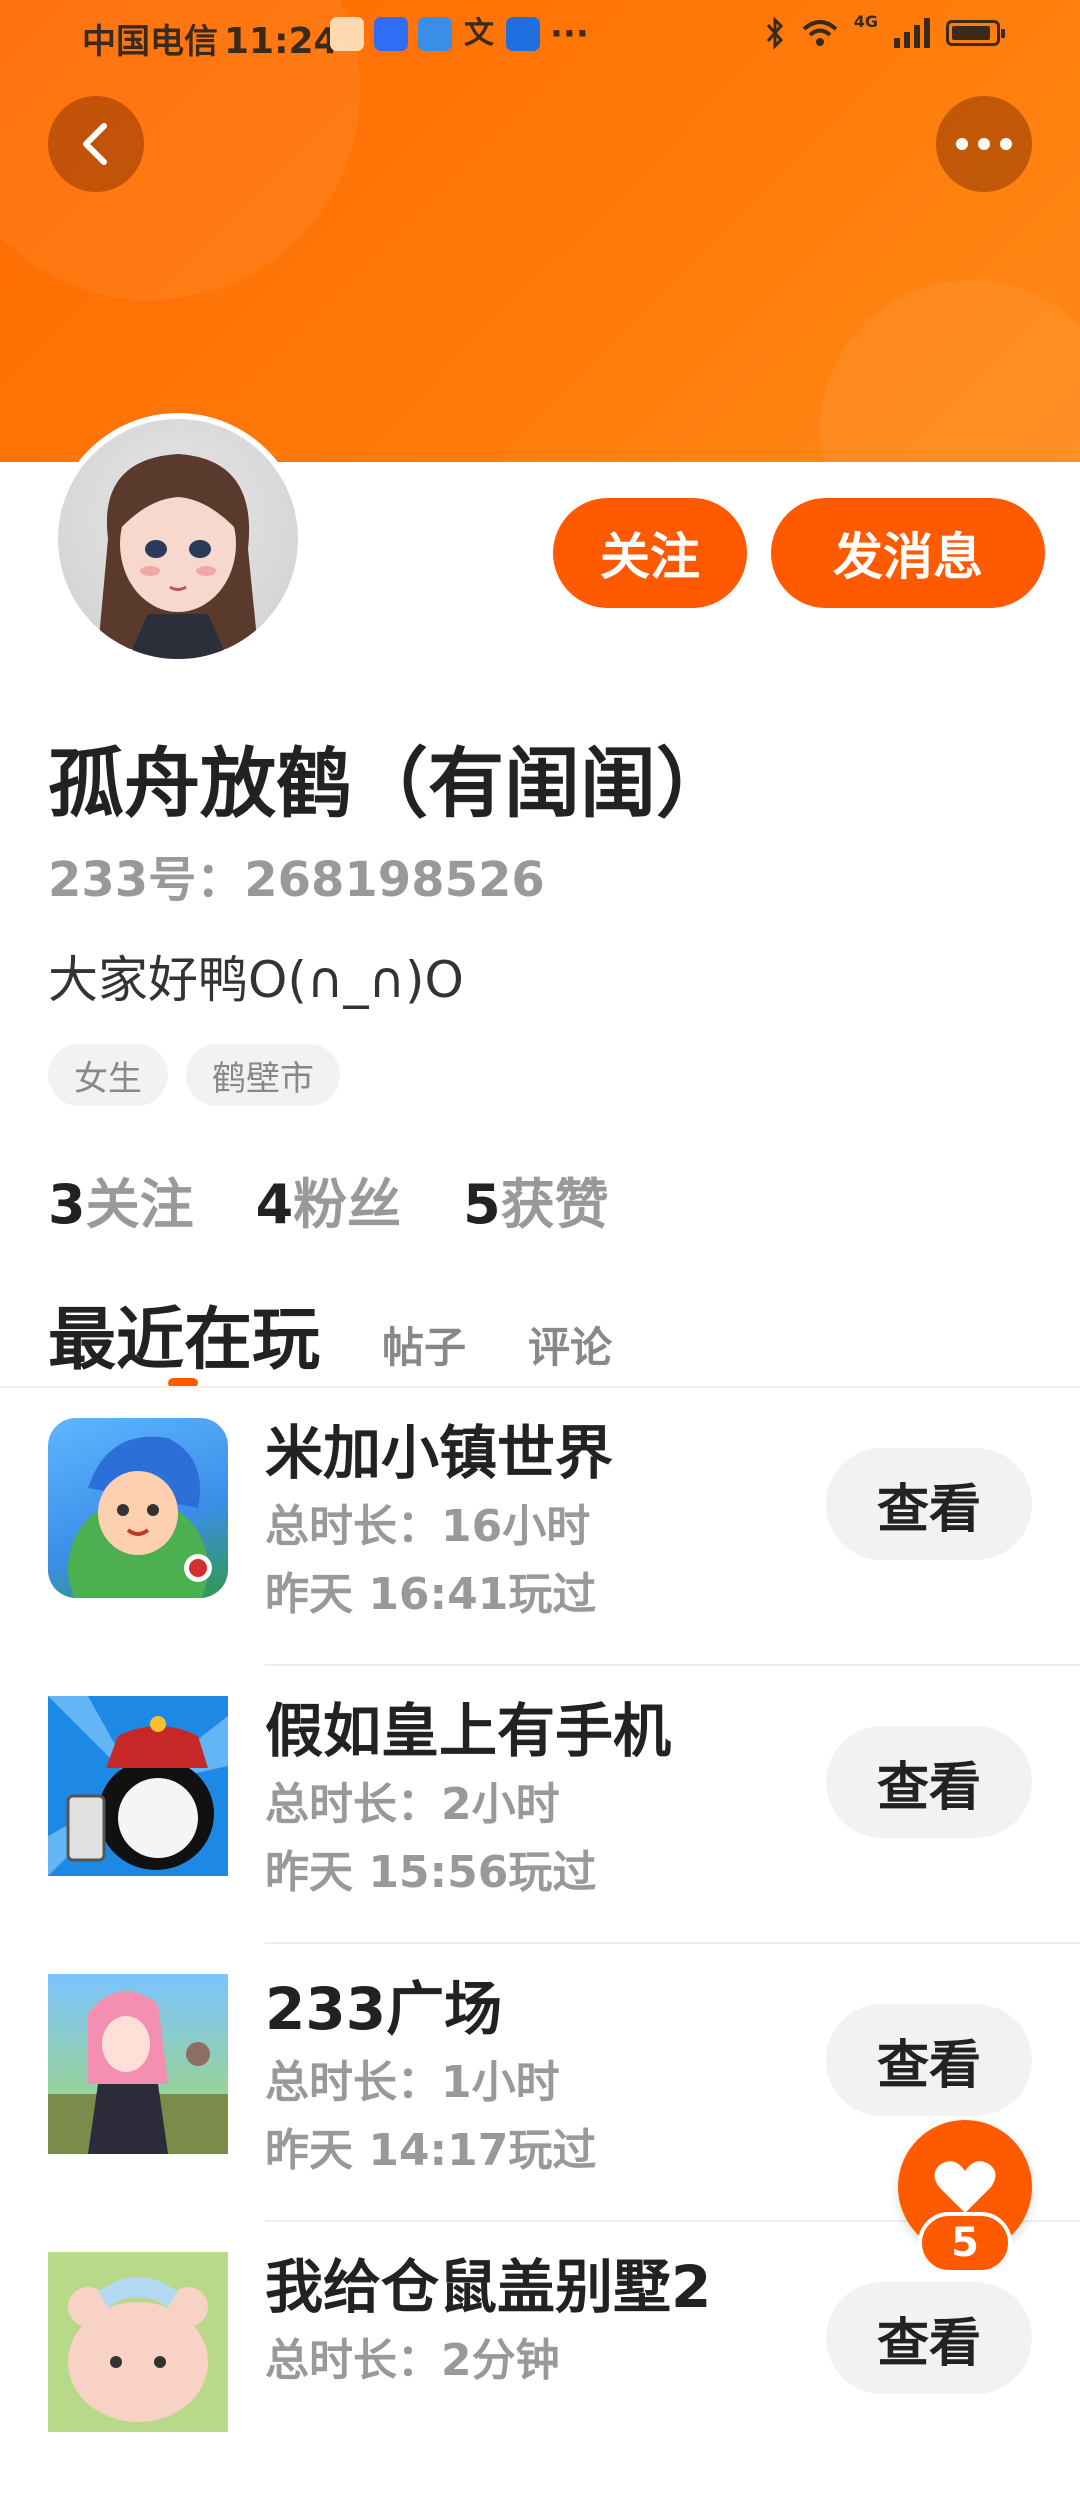  I want to click on stat-following: 3关注, so click(121, 1199).